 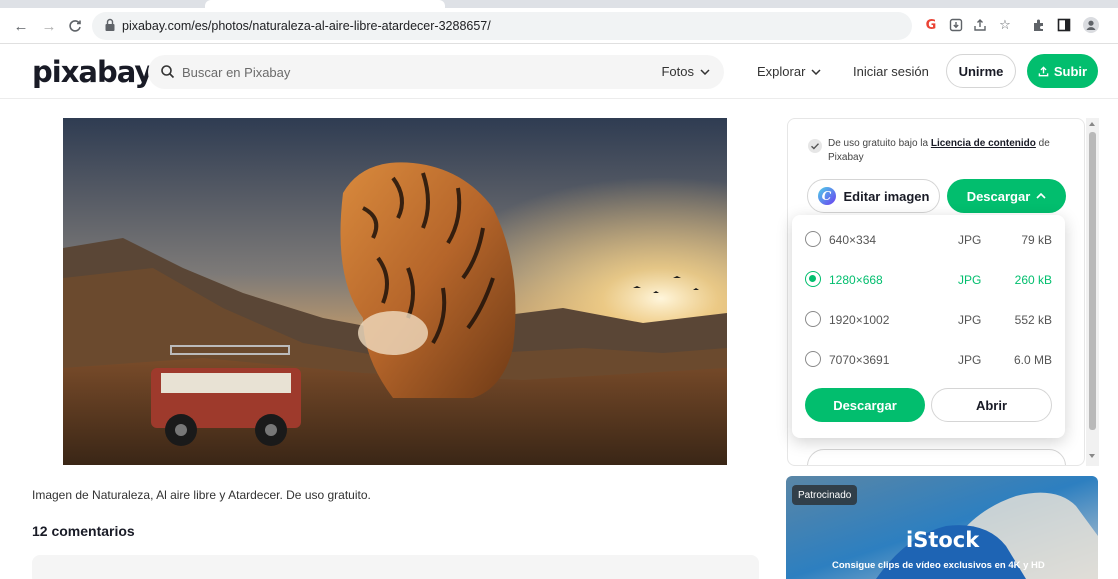 I want to click on search-bar: Fotos, so click(x=436, y=72).